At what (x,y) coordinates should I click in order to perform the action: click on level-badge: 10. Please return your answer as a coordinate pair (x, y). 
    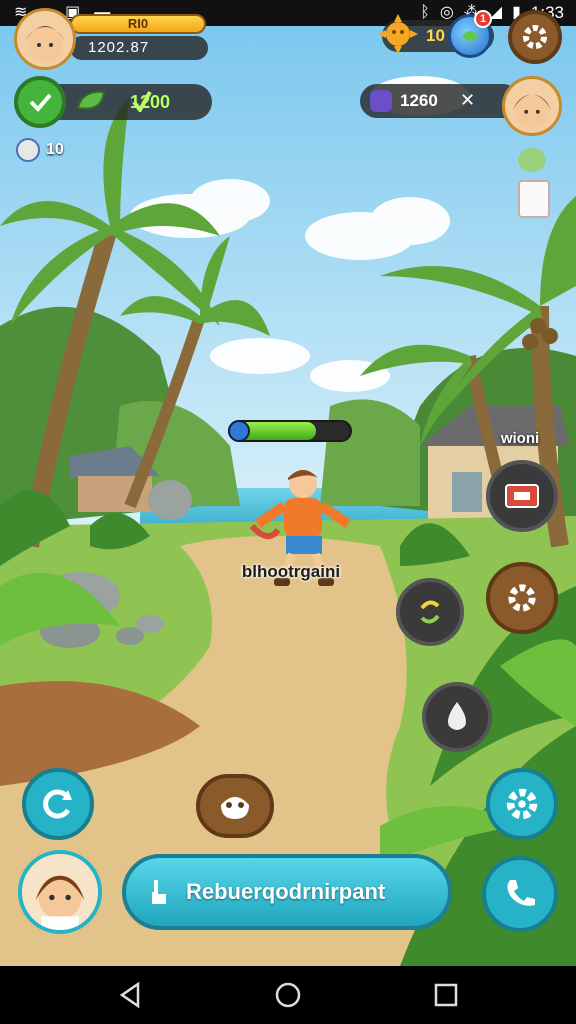
    Looking at the image, I should click on (40, 150).